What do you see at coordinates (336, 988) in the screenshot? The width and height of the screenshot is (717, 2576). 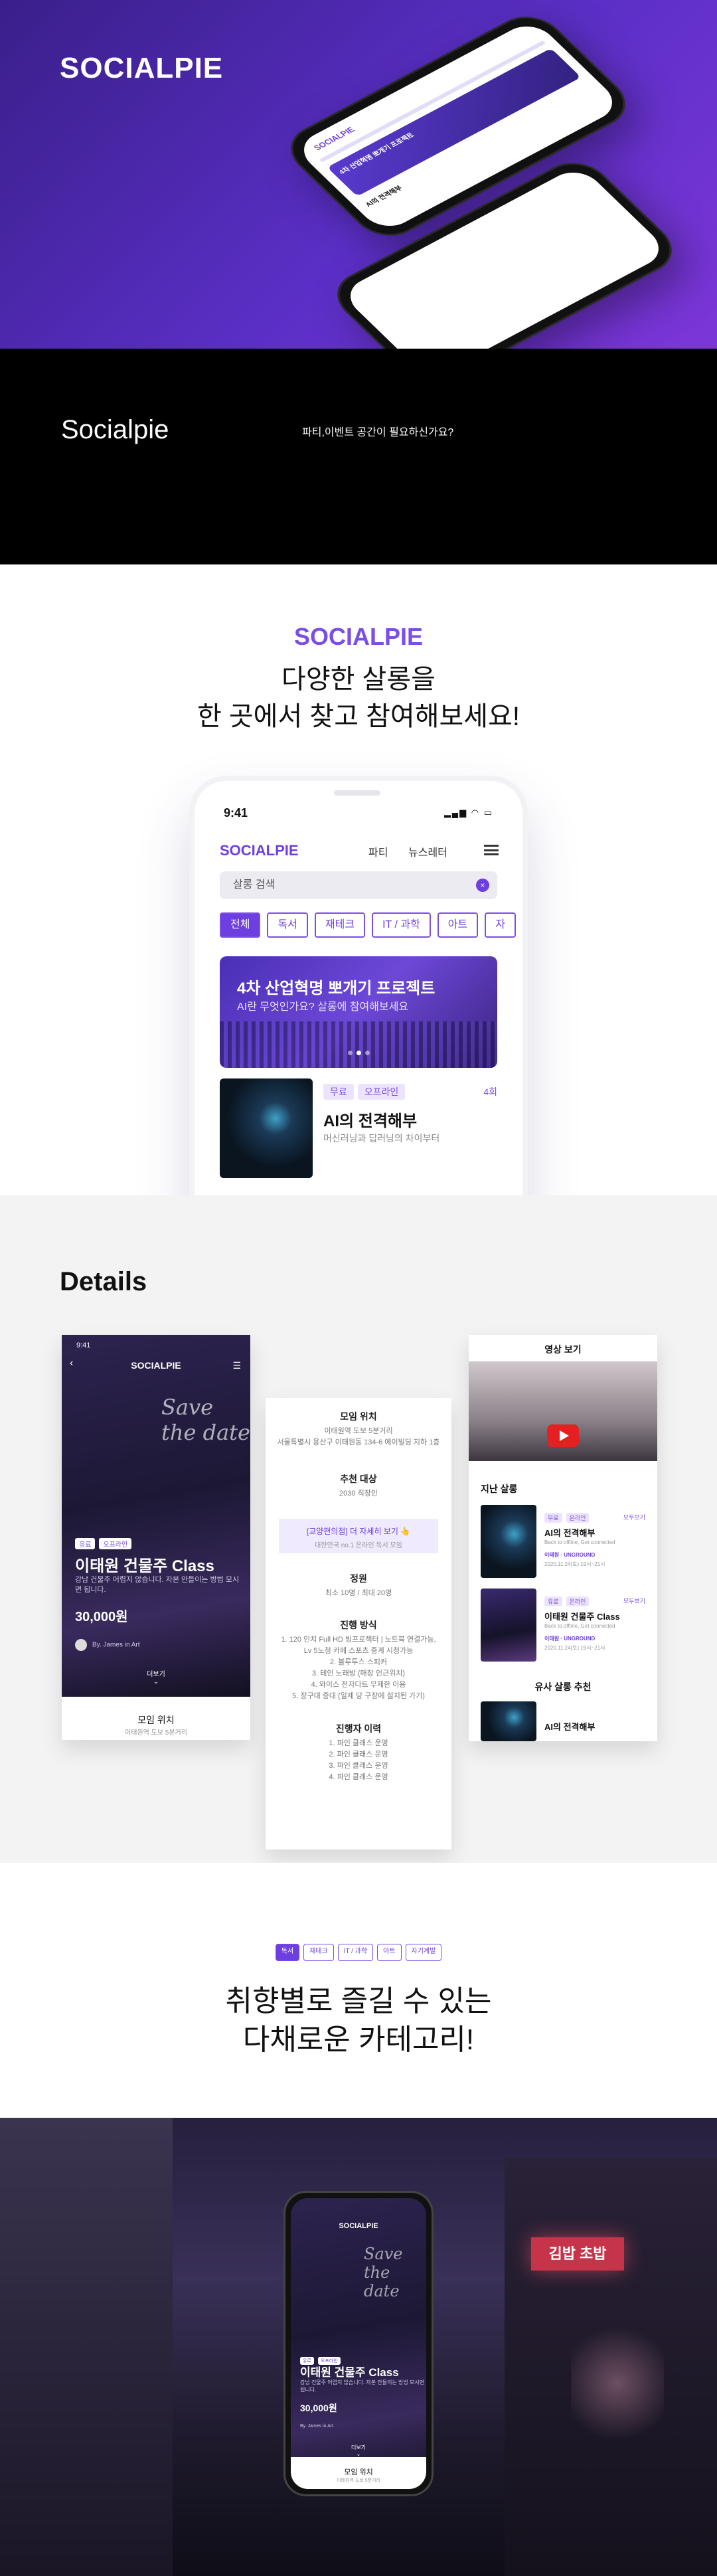 I see `banner-title: 4차 산업혁명 뽀개기 프로젝트` at bounding box center [336, 988].